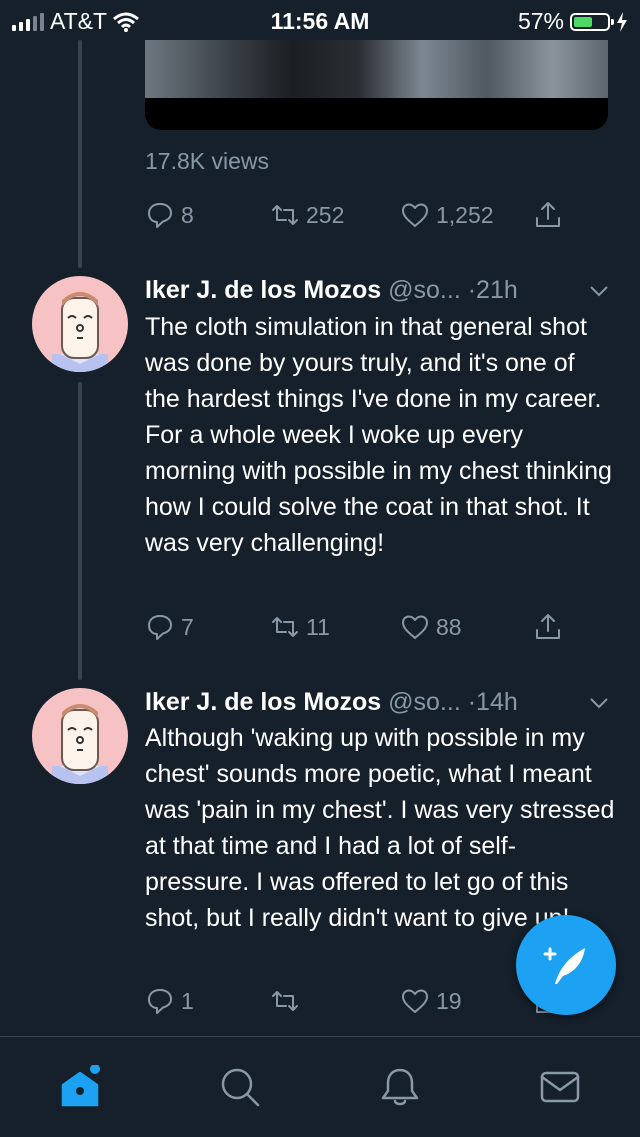  I want to click on reply-count: 1, so click(187, 1000).